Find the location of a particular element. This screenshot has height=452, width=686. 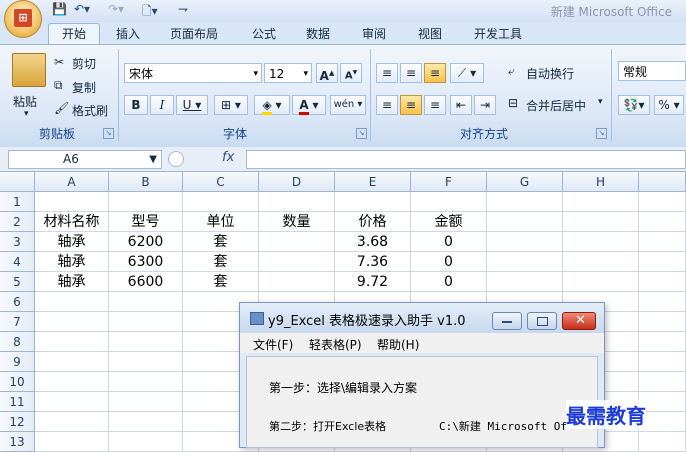

customize-qat-icon: ⇁ is located at coordinates (183, 10).